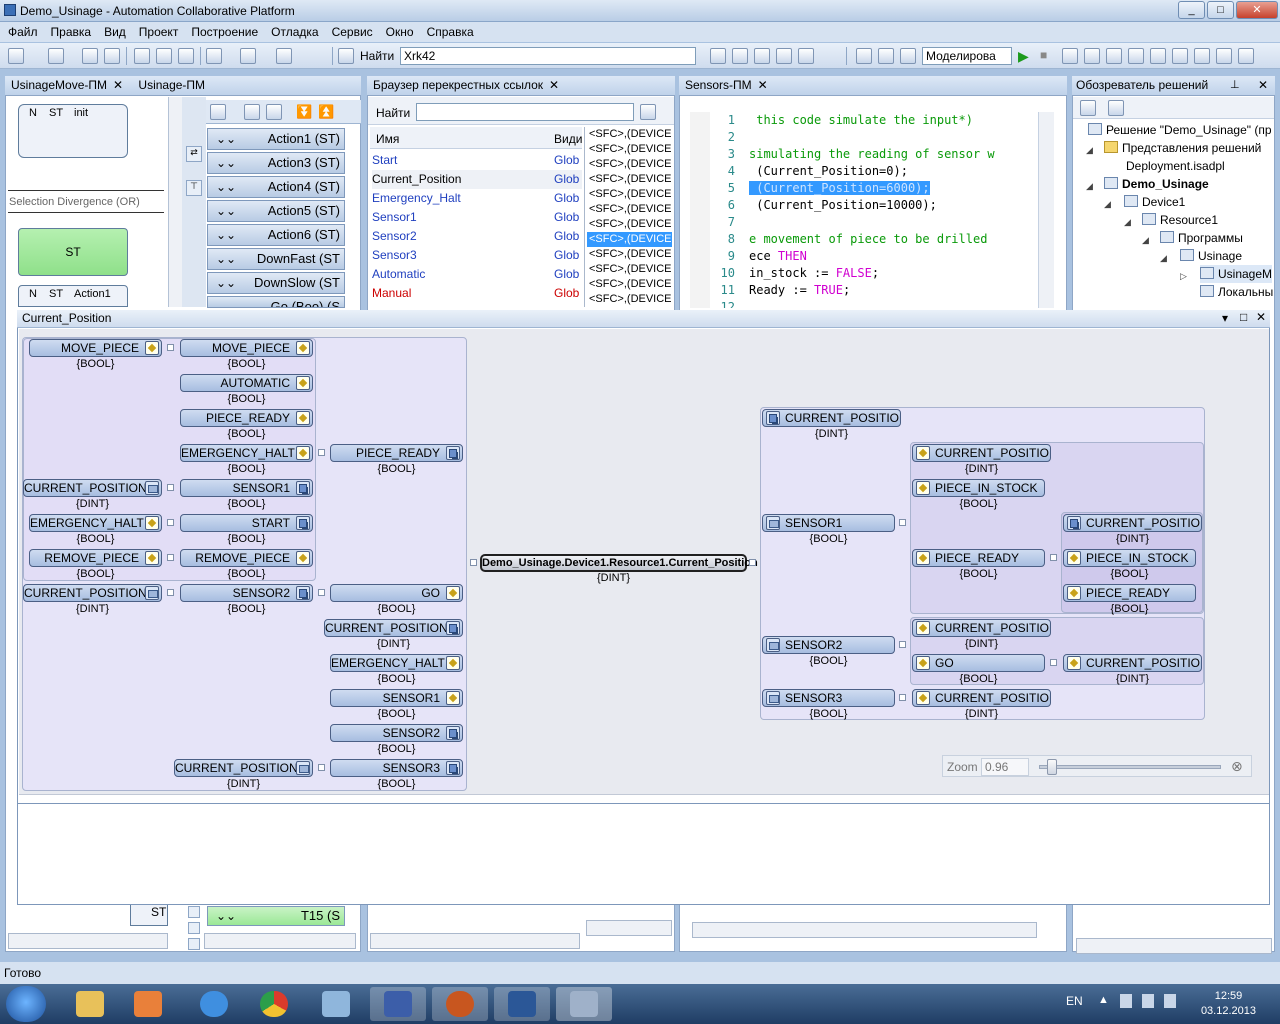 The height and width of the screenshot is (1024, 1280). What do you see at coordinates (26, 1004) in the screenshot?
I see `start-button` at bounding box center [26, 1004].